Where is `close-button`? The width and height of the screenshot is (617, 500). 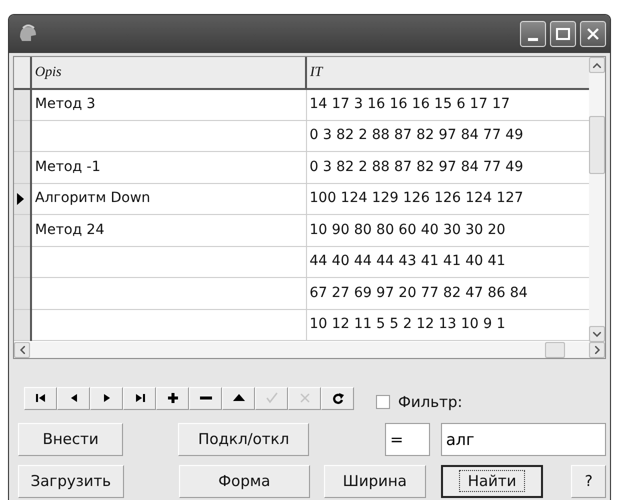
close-button is located at coordinates (593, 34).